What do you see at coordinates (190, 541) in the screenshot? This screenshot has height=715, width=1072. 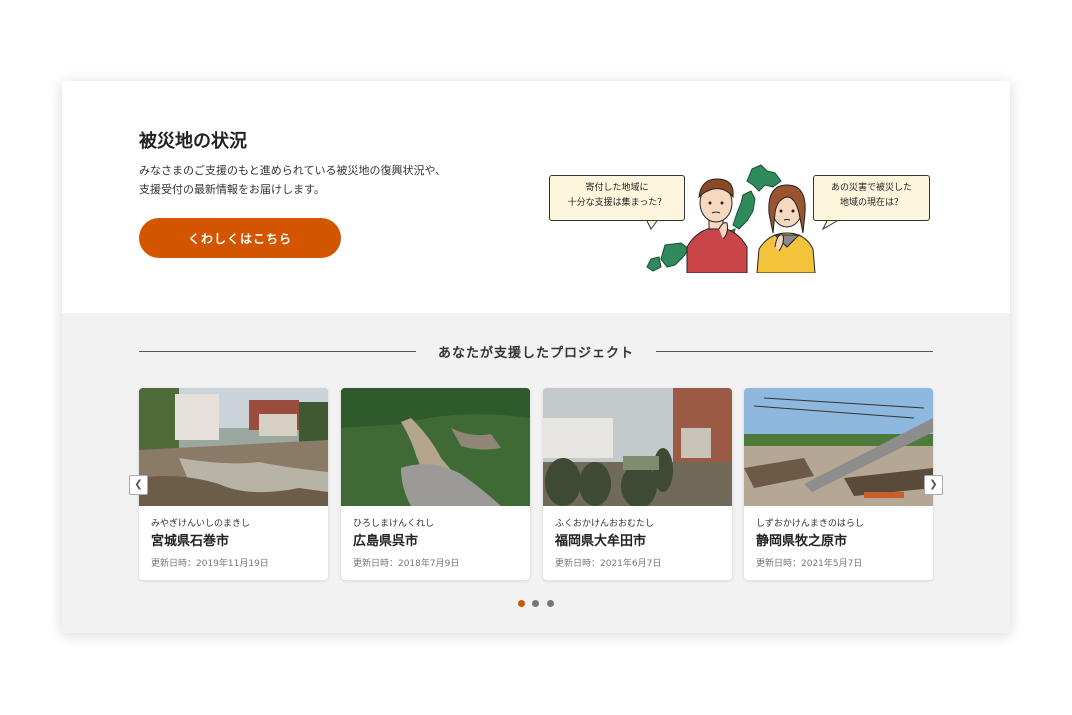 I see `project-city: 宮城県石巻市` at bounding box center [190, 541].